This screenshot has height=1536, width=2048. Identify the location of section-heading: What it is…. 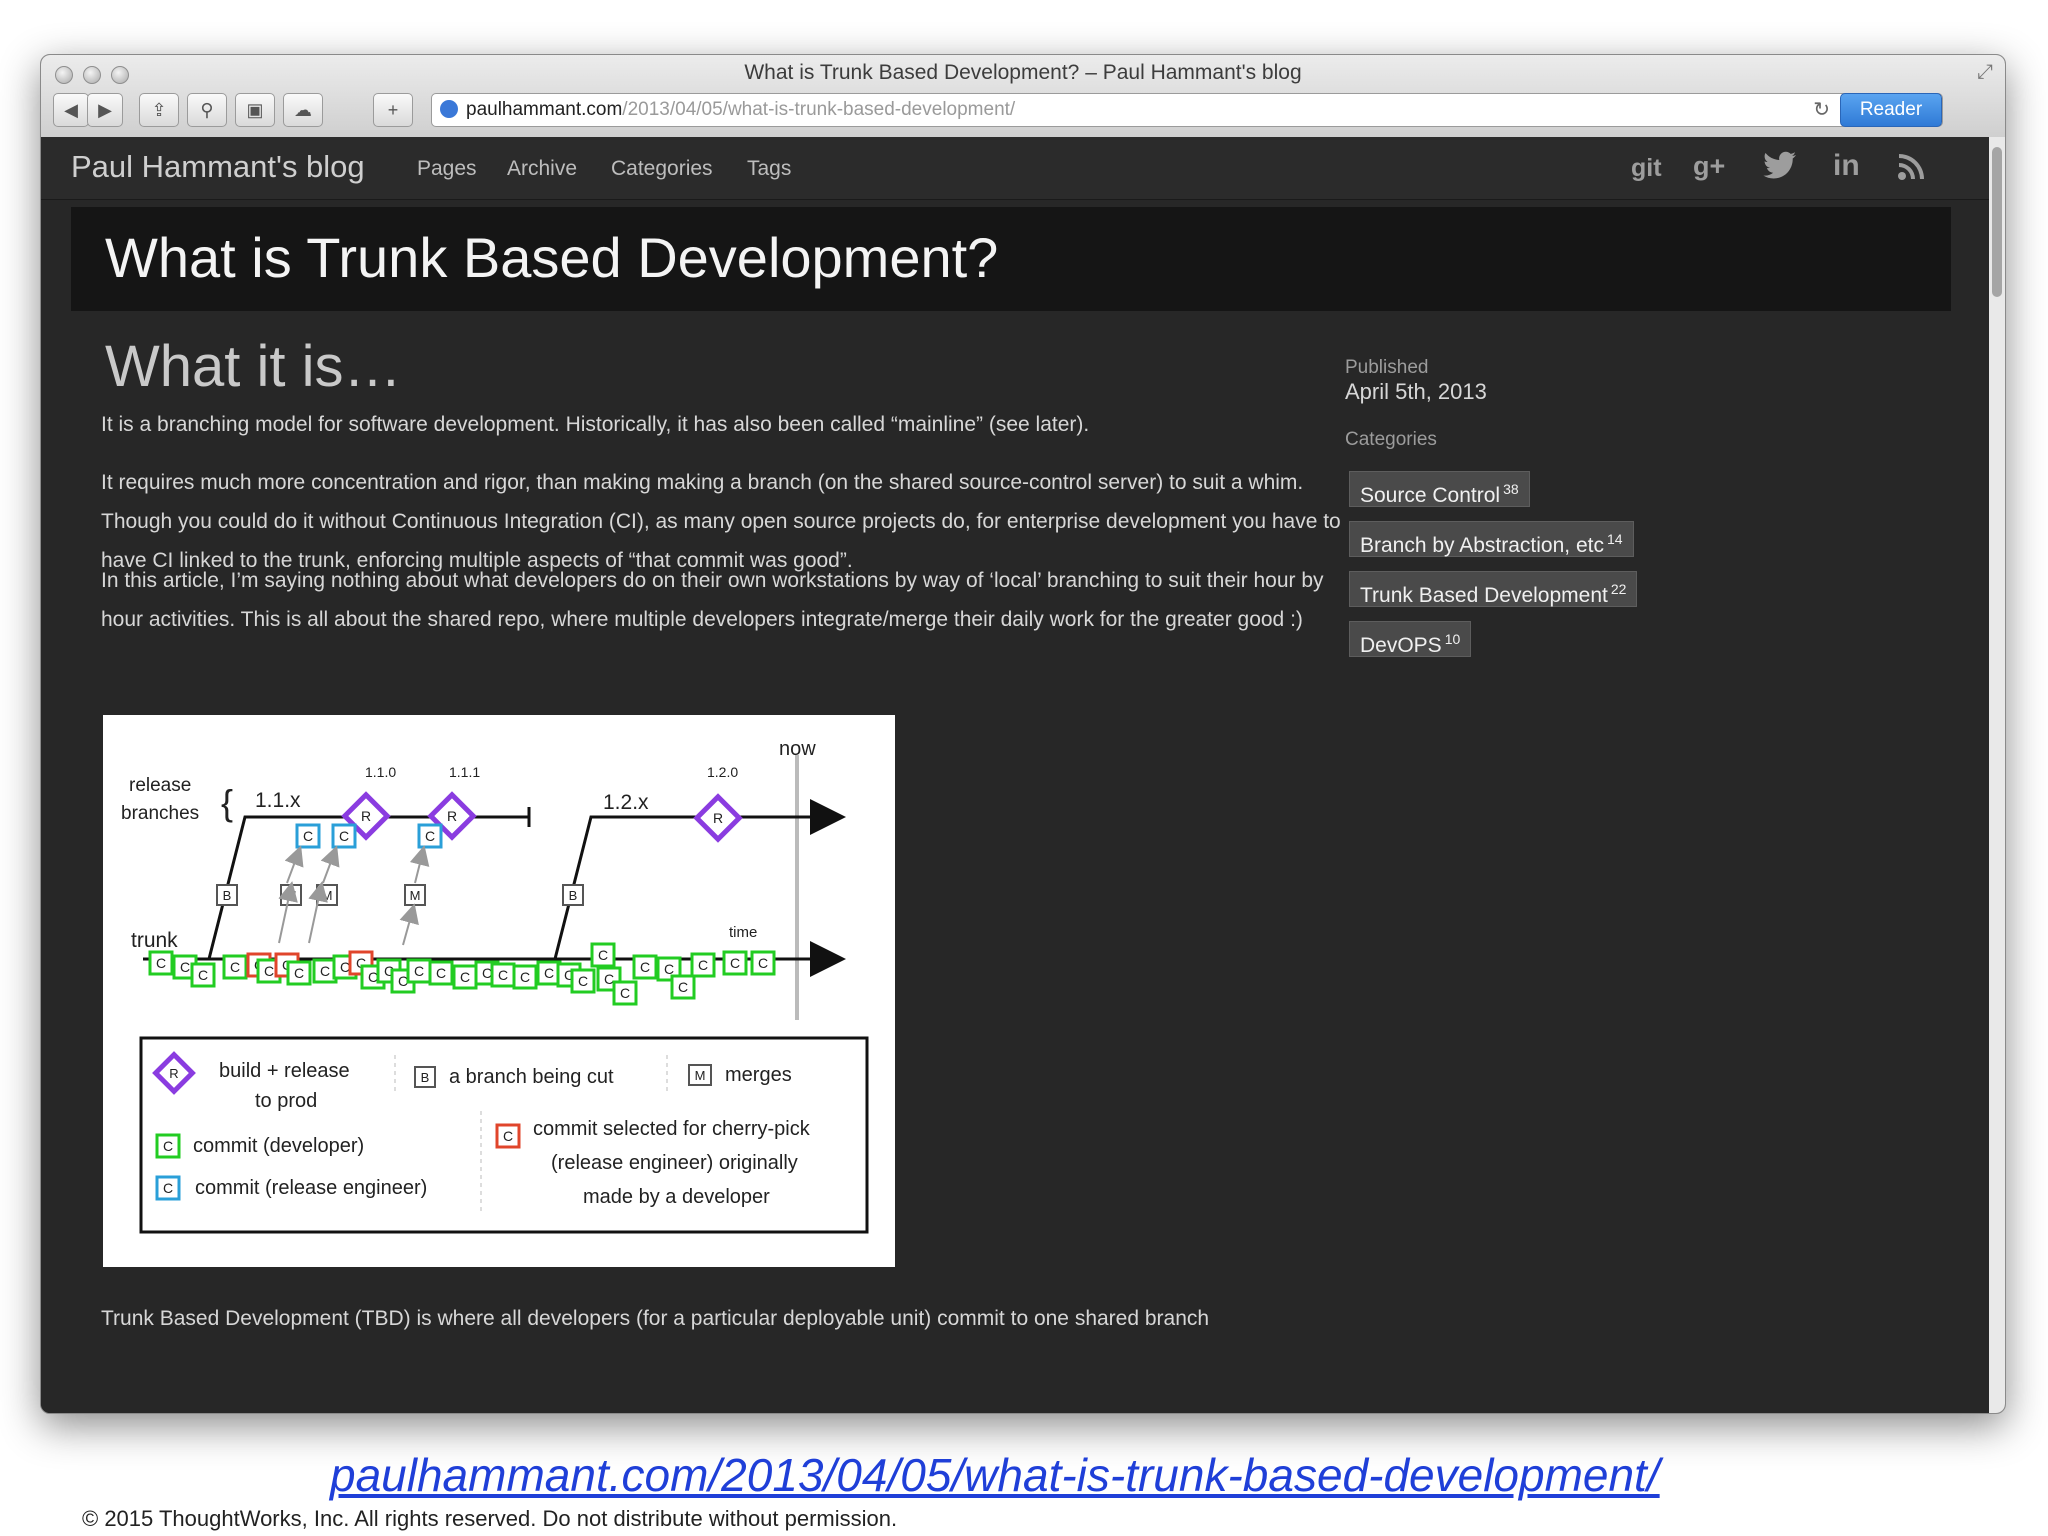
(253, 366).